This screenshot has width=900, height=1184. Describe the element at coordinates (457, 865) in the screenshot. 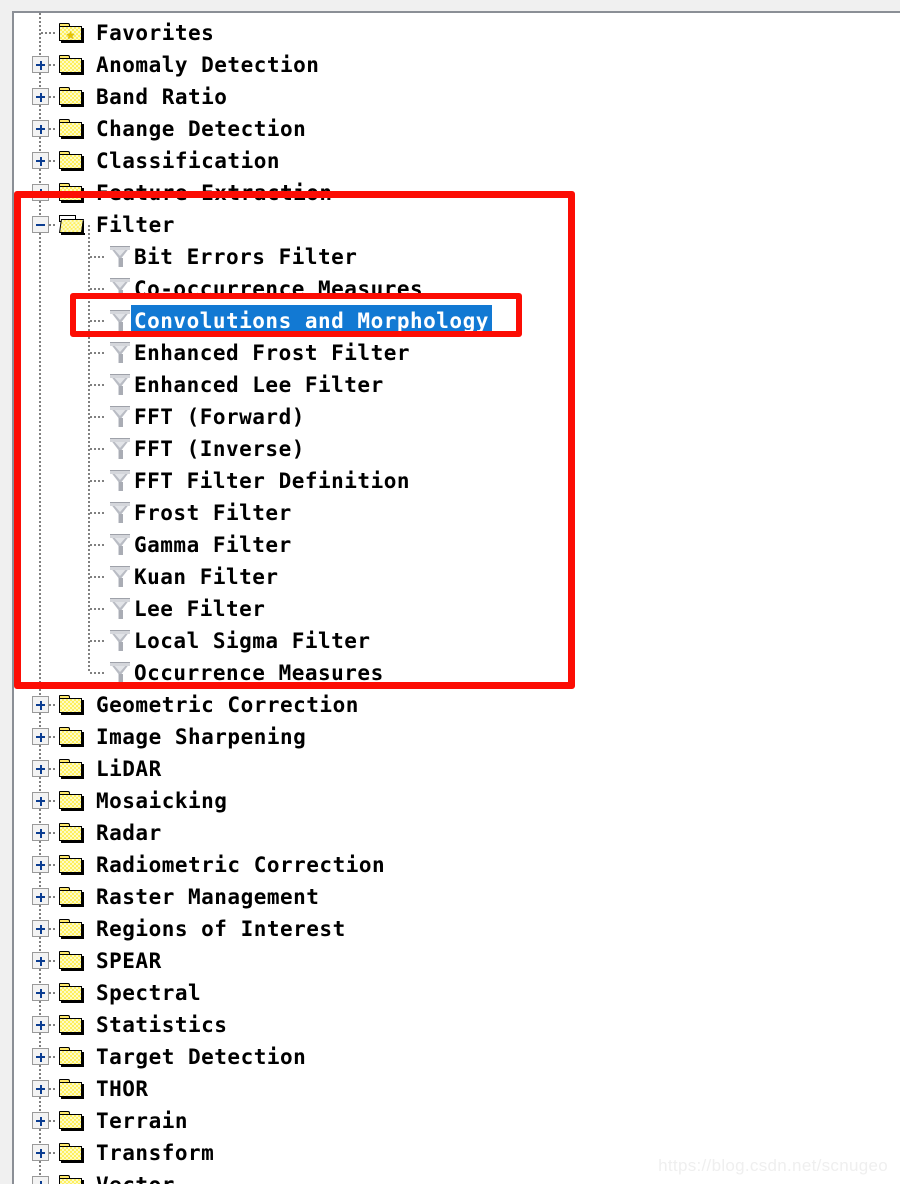

I see `tree-item: Radiometric Correction` at that location.